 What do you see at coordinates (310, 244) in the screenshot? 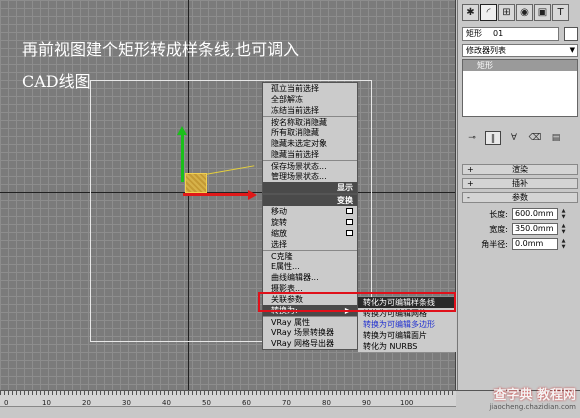
I see `menu-item-select: 选择` at bounding box center [310, 244].